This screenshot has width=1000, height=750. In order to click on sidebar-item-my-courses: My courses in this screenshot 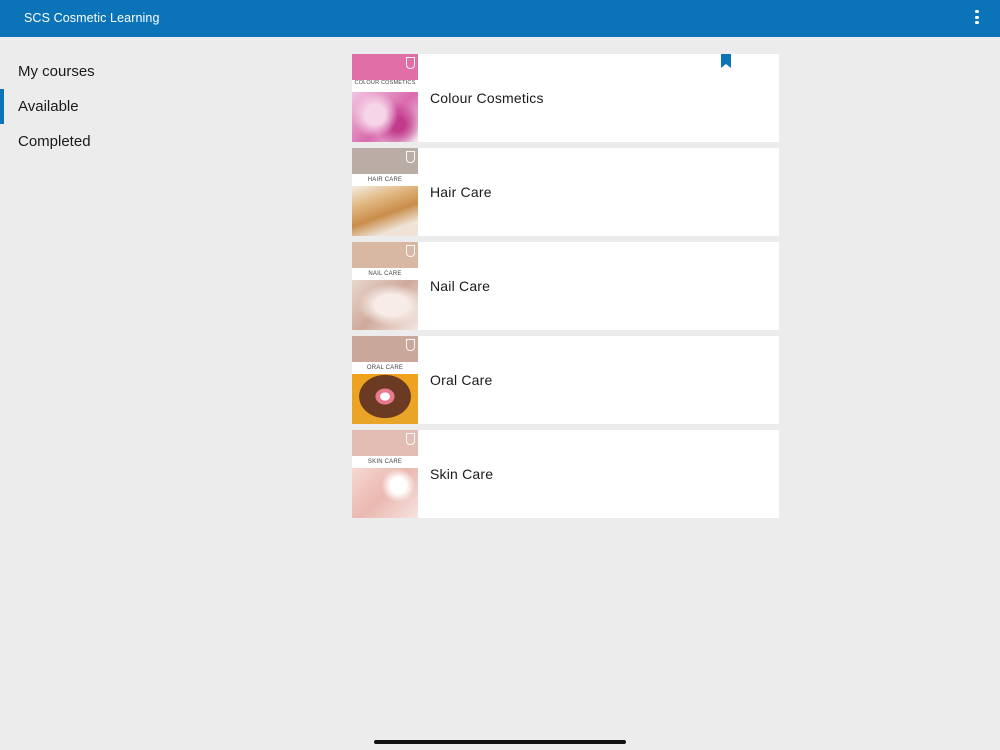, I will do `click(150, 71)`.